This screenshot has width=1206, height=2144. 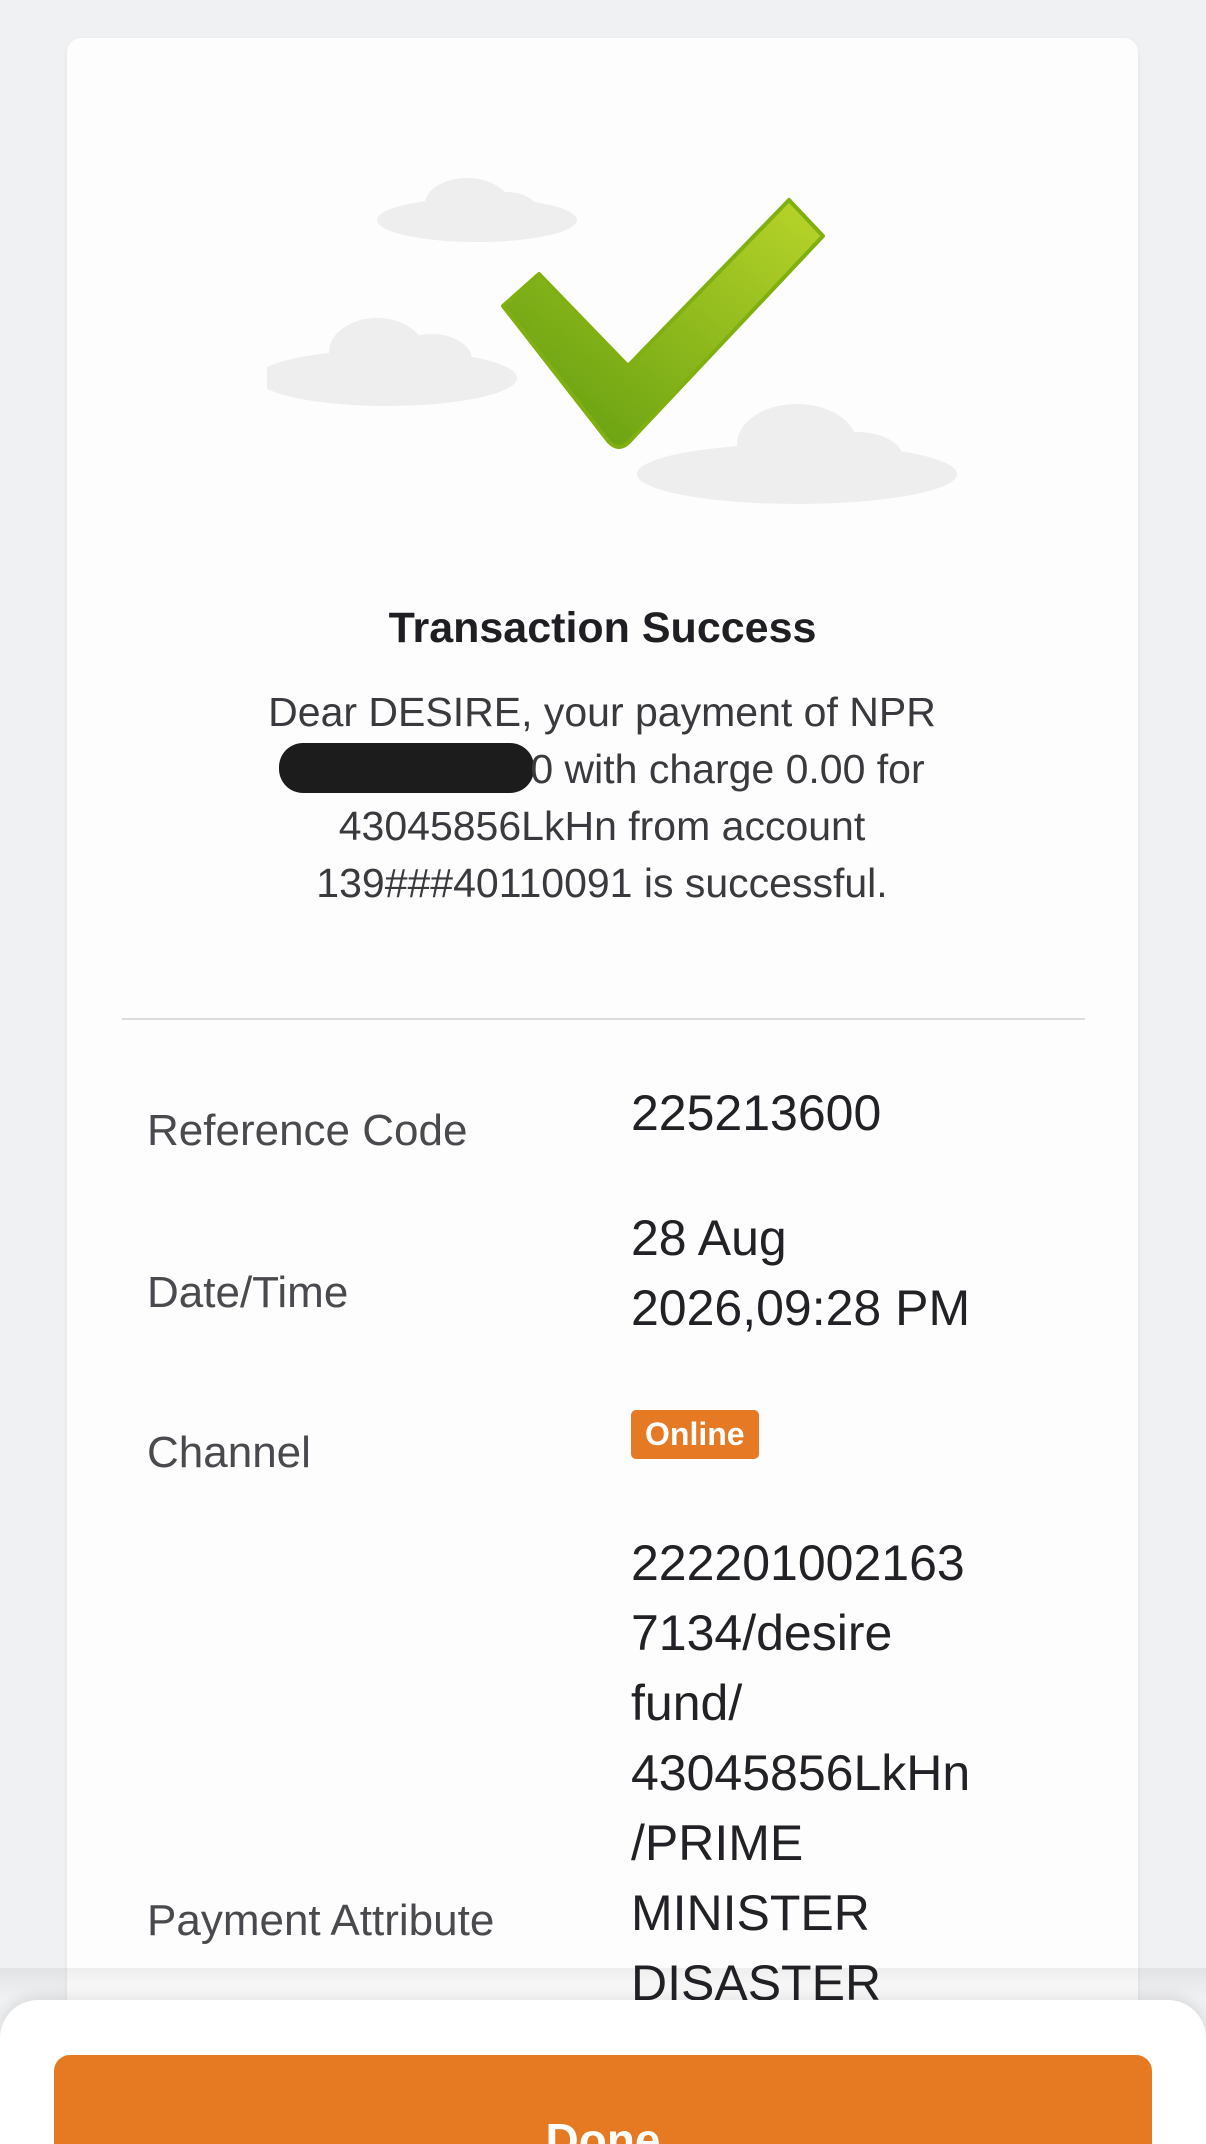 I want to click on channel-label: Channel, so click(x=229, y=1452).